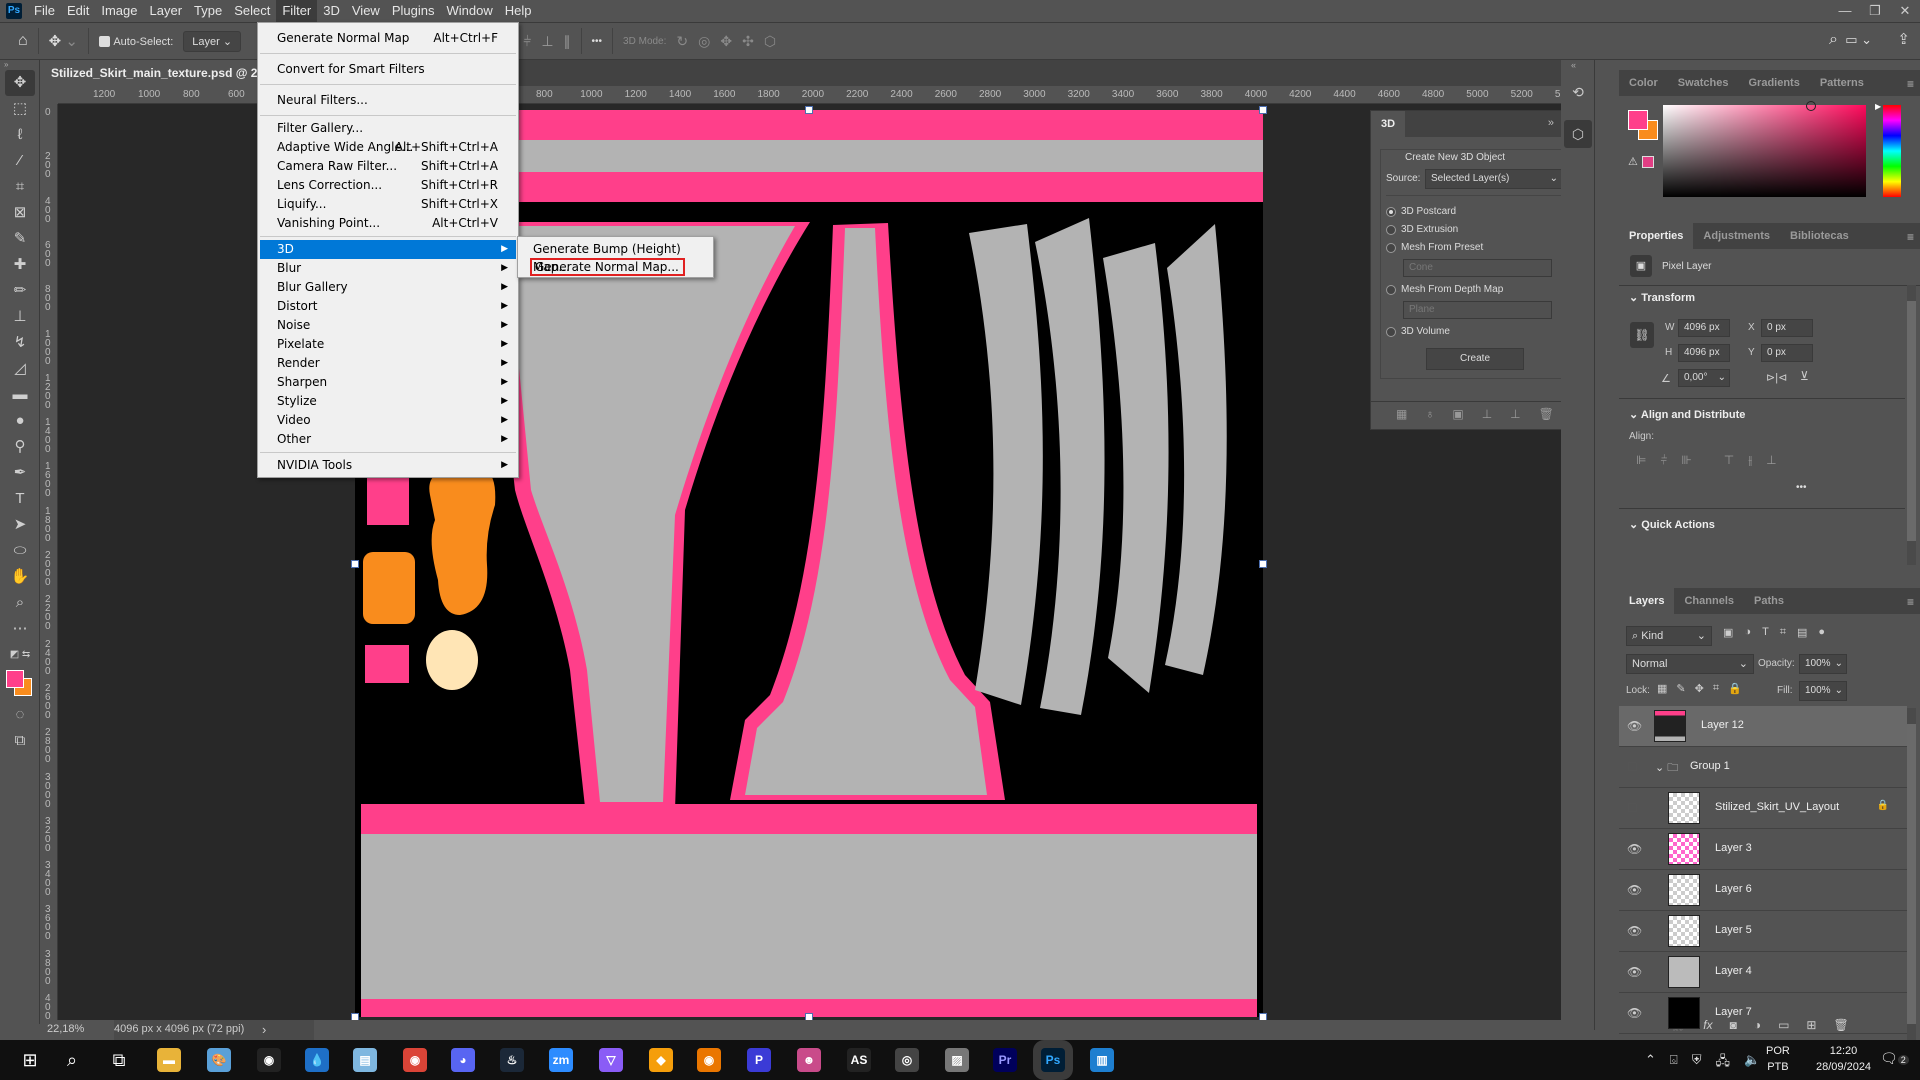  I want to click on tab-3d: 3D, so click(1388, 124).